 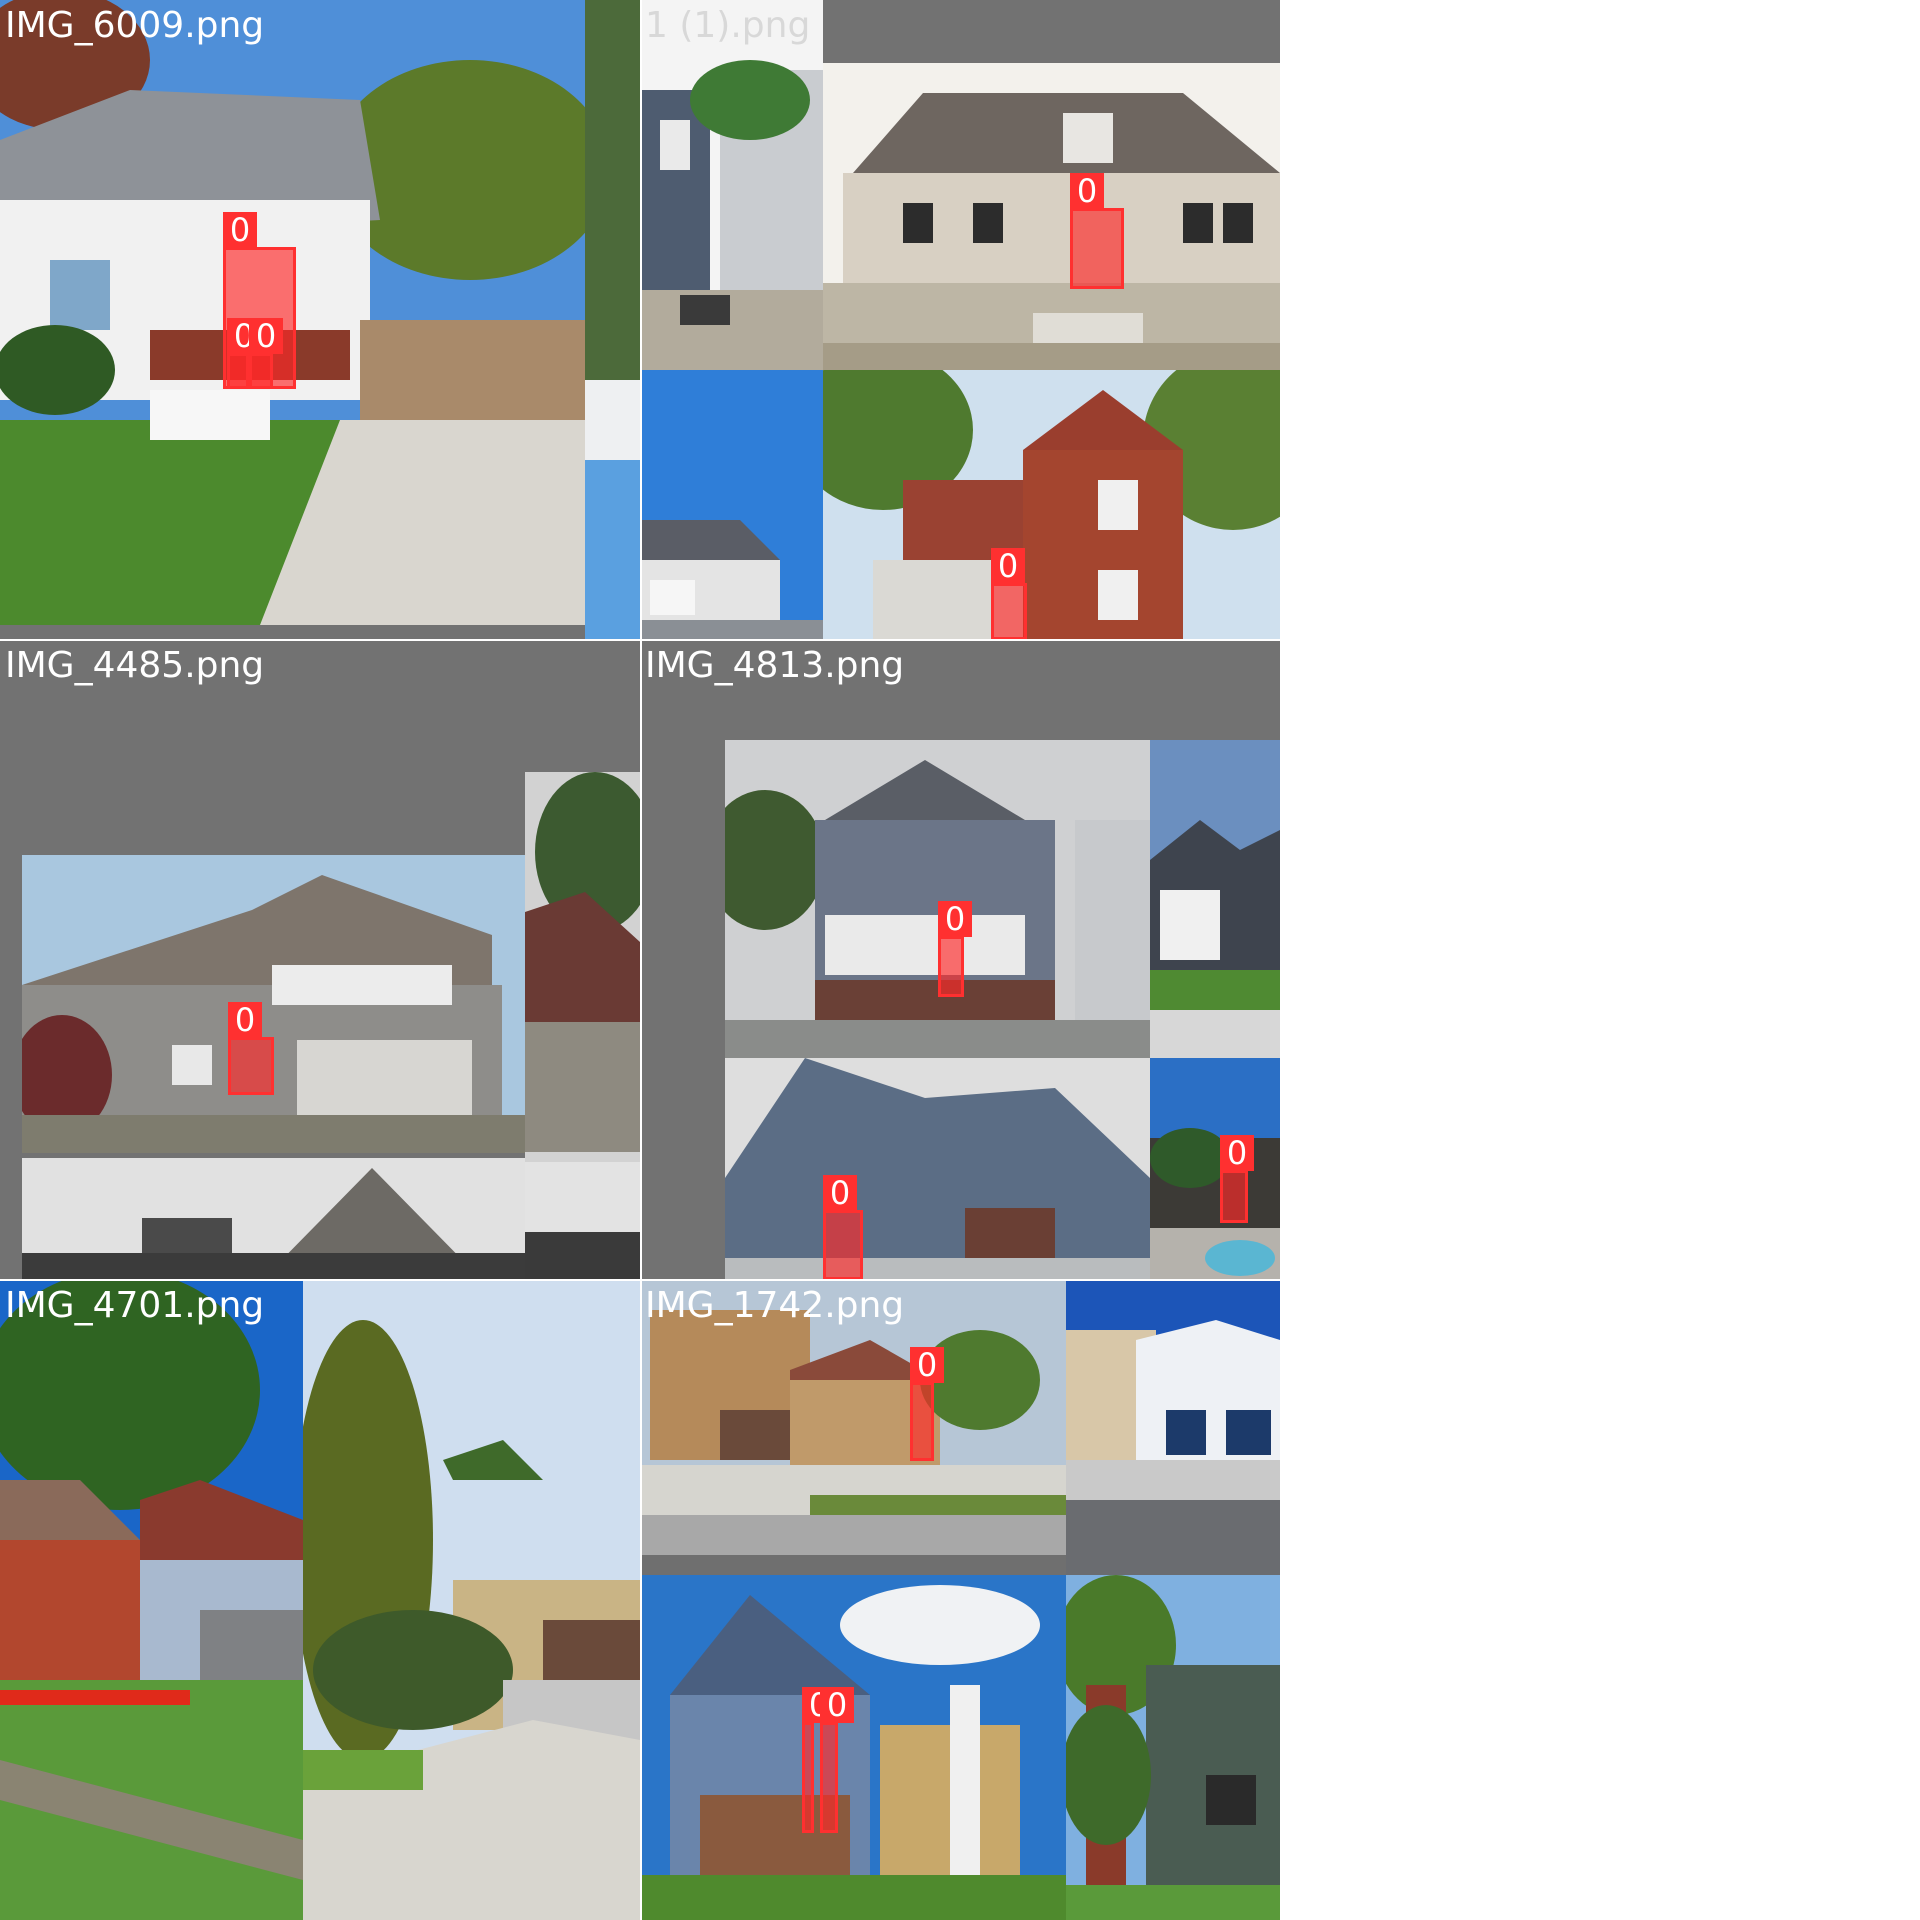 What do you see at coordinates (320, 320) in the screenshot?
I see `tile-img-6009: 0 0 0 IMG_6009.png` at bounding box center [320, 320].